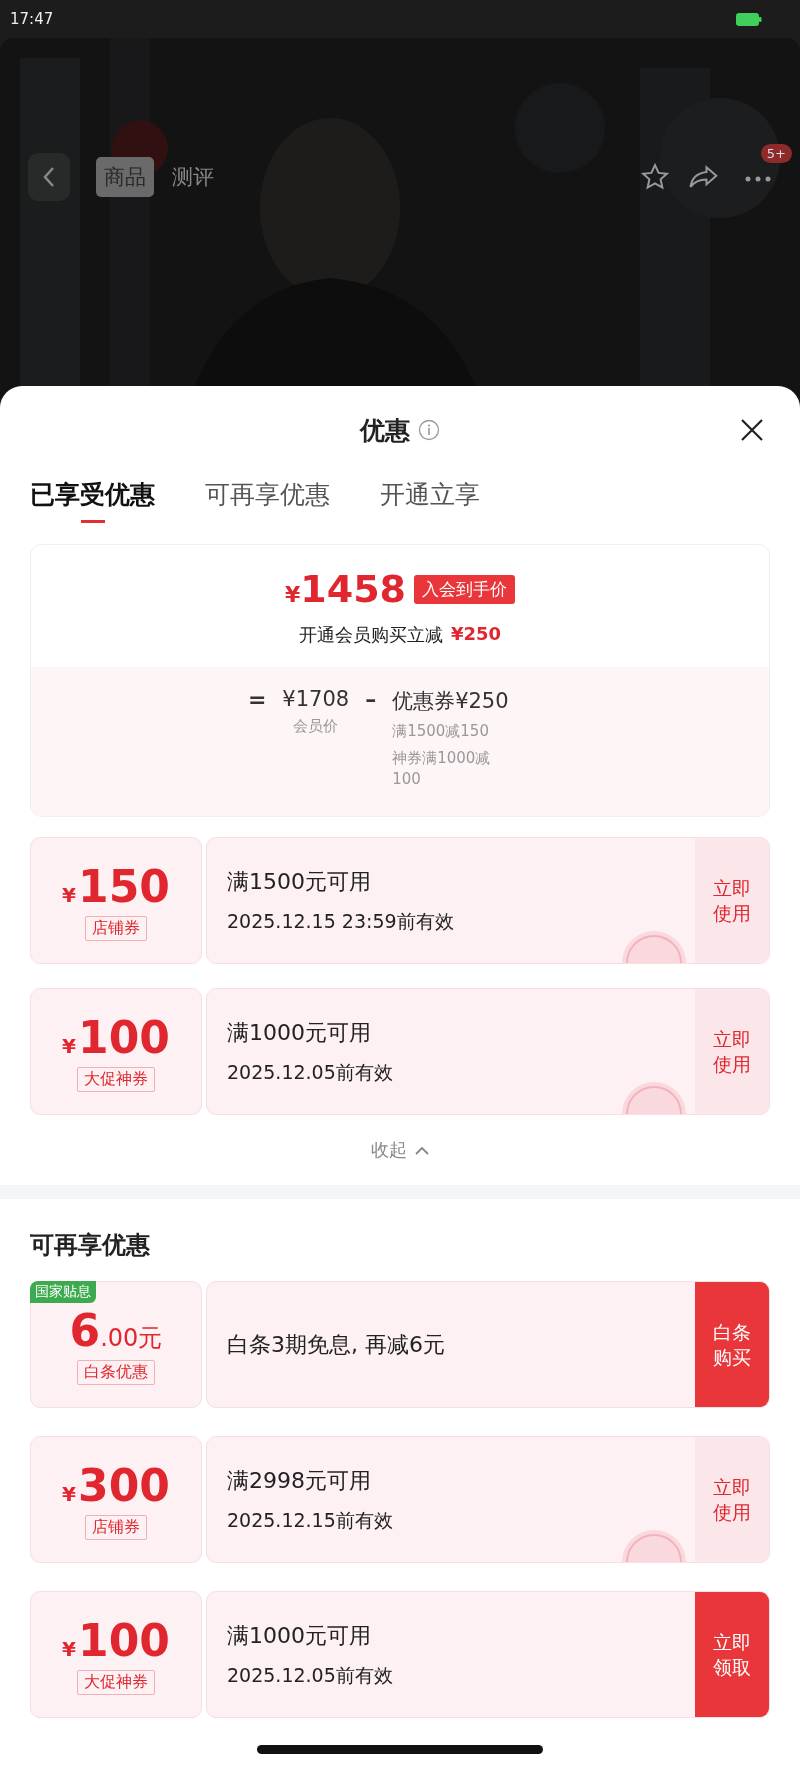 The height and width of the screenshot is (1771, 800). Describe the element at coordinates (370, 635) in the screenshot. I see `discount-note: 开通会员购买立减` at that location.